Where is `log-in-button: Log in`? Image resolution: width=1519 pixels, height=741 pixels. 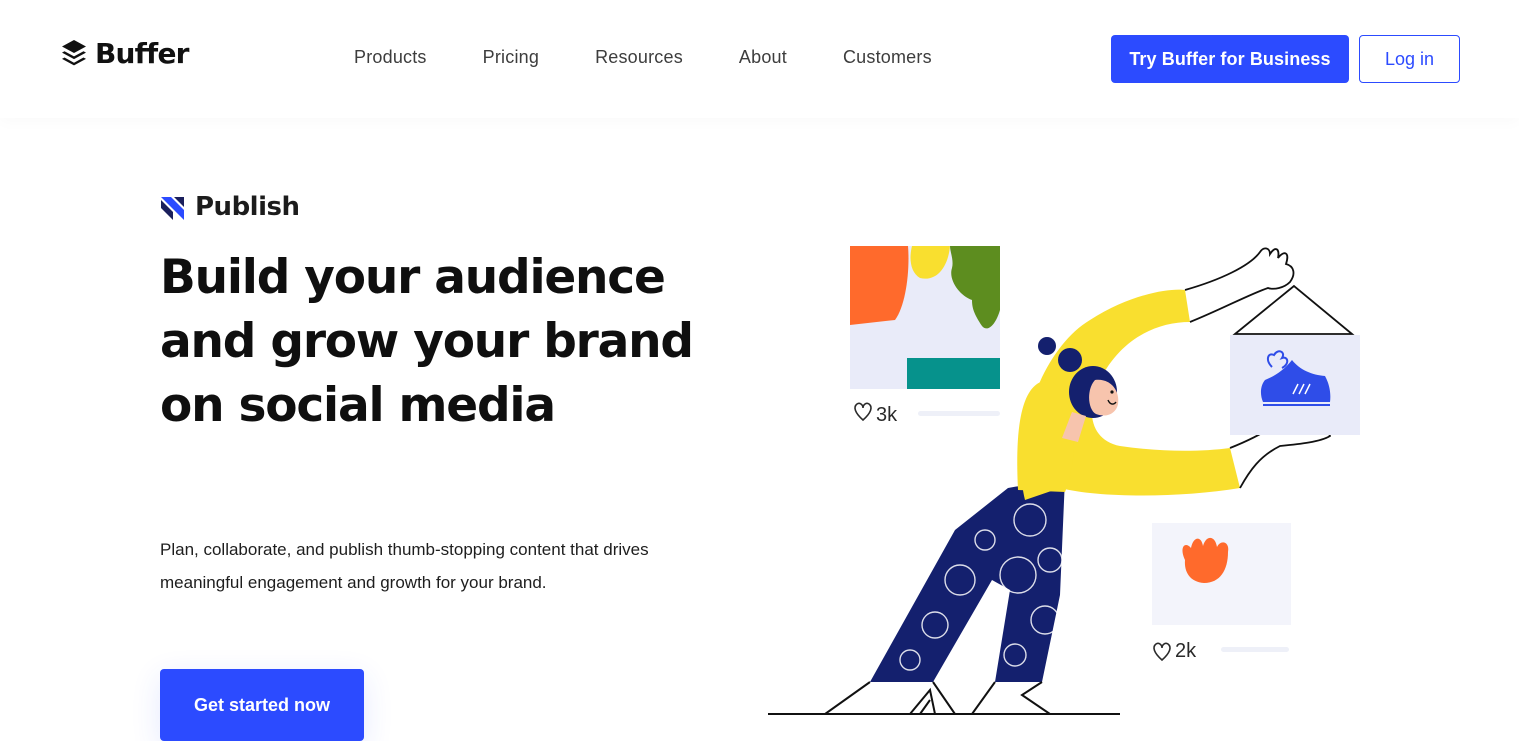 log-in-button: Log in is located at coordinates (1409, 59).